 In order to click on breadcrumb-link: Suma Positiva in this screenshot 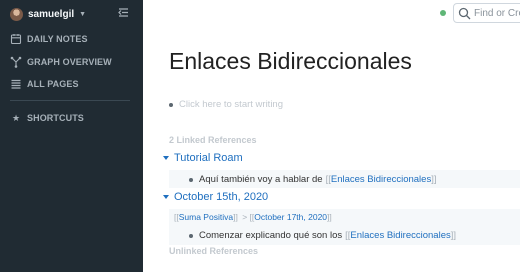, I will do `click(206, 217)`.